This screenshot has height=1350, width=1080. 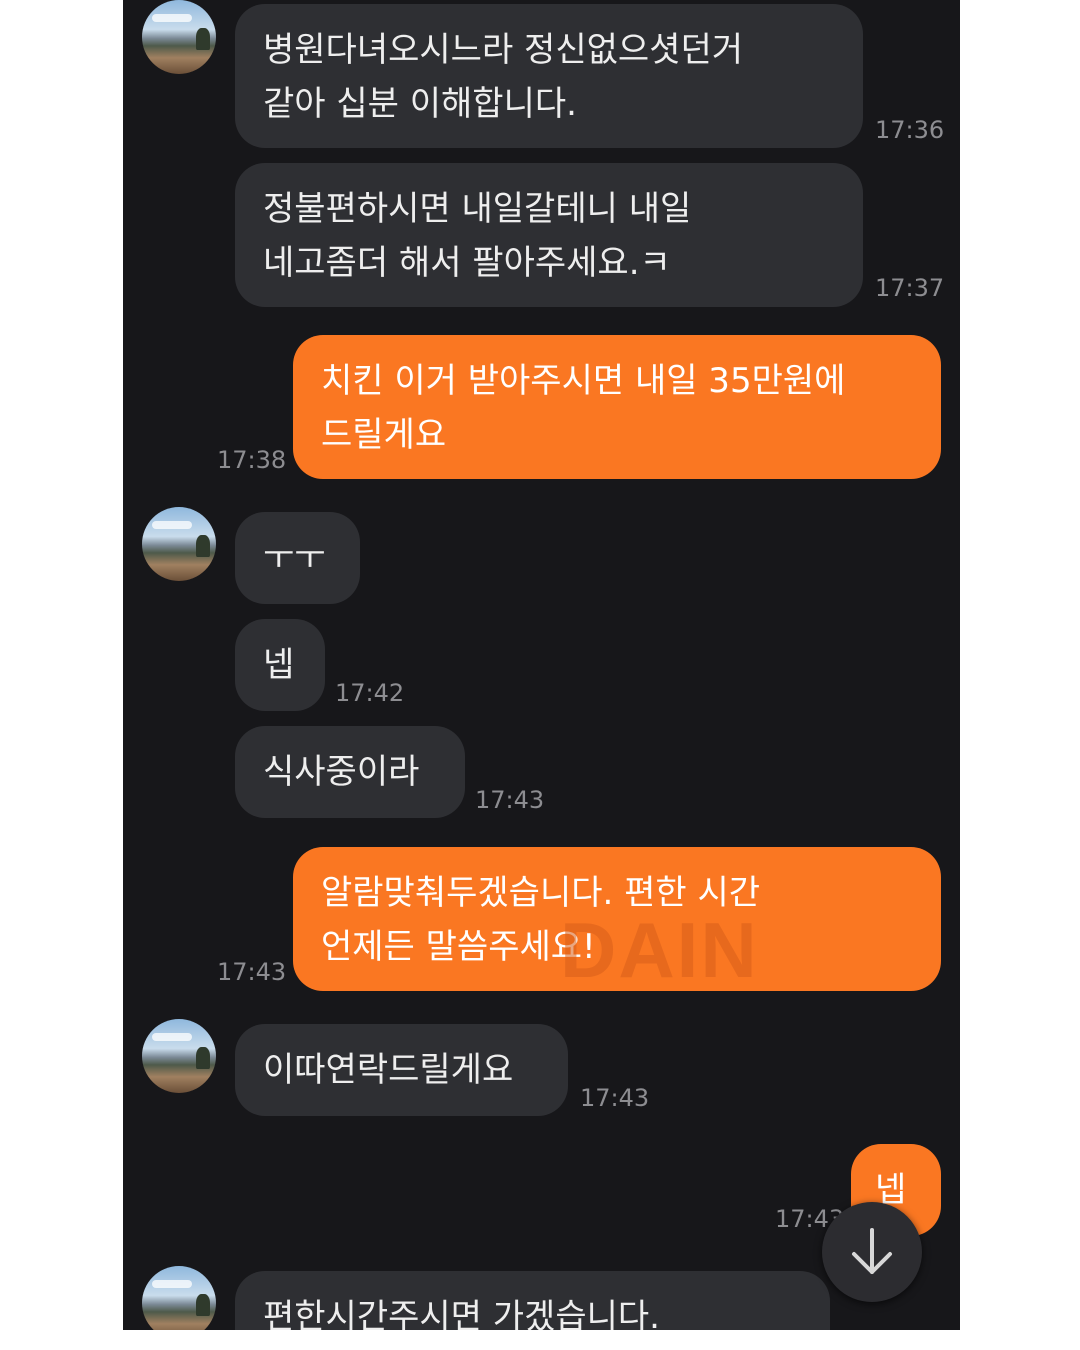 I want to click on incoming-message: 이따연락드릴게요, so click(x=401, y=1070).